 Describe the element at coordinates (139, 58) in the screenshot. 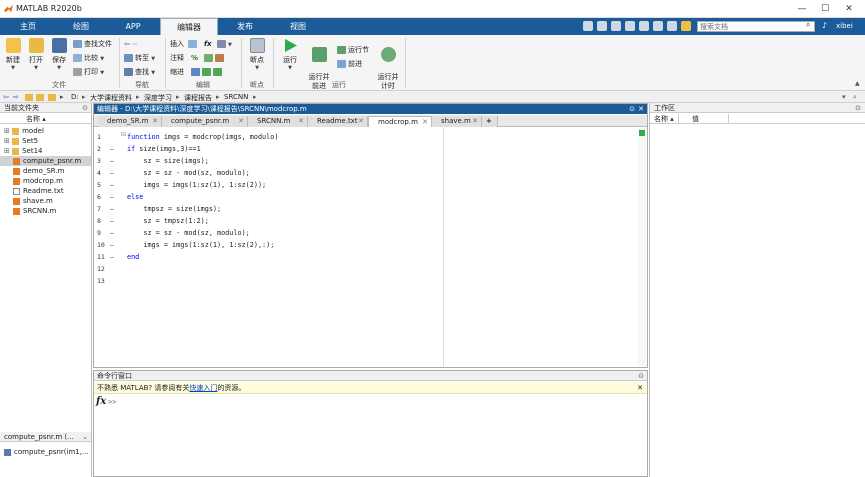

I see `goto-button: 转至 ▼` at that location.